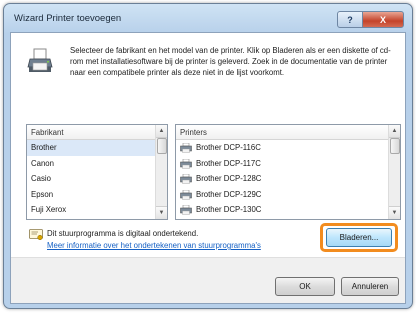 The width and height of the screenshot is (416, 314). Describe the element at coordinates (68, 18) in the screenshot. I see `window-title: Wizard Printer toevoegen` at that location.